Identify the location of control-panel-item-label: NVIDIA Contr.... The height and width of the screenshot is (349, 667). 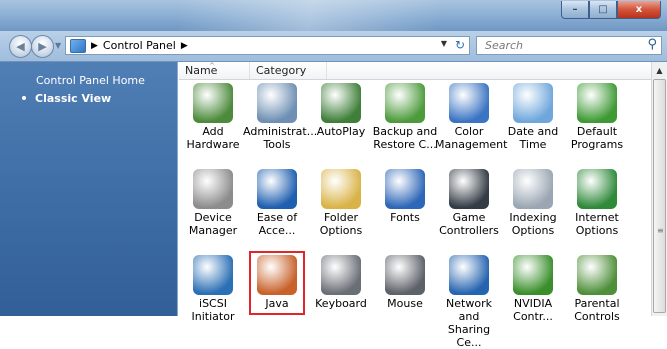
(533, 310).